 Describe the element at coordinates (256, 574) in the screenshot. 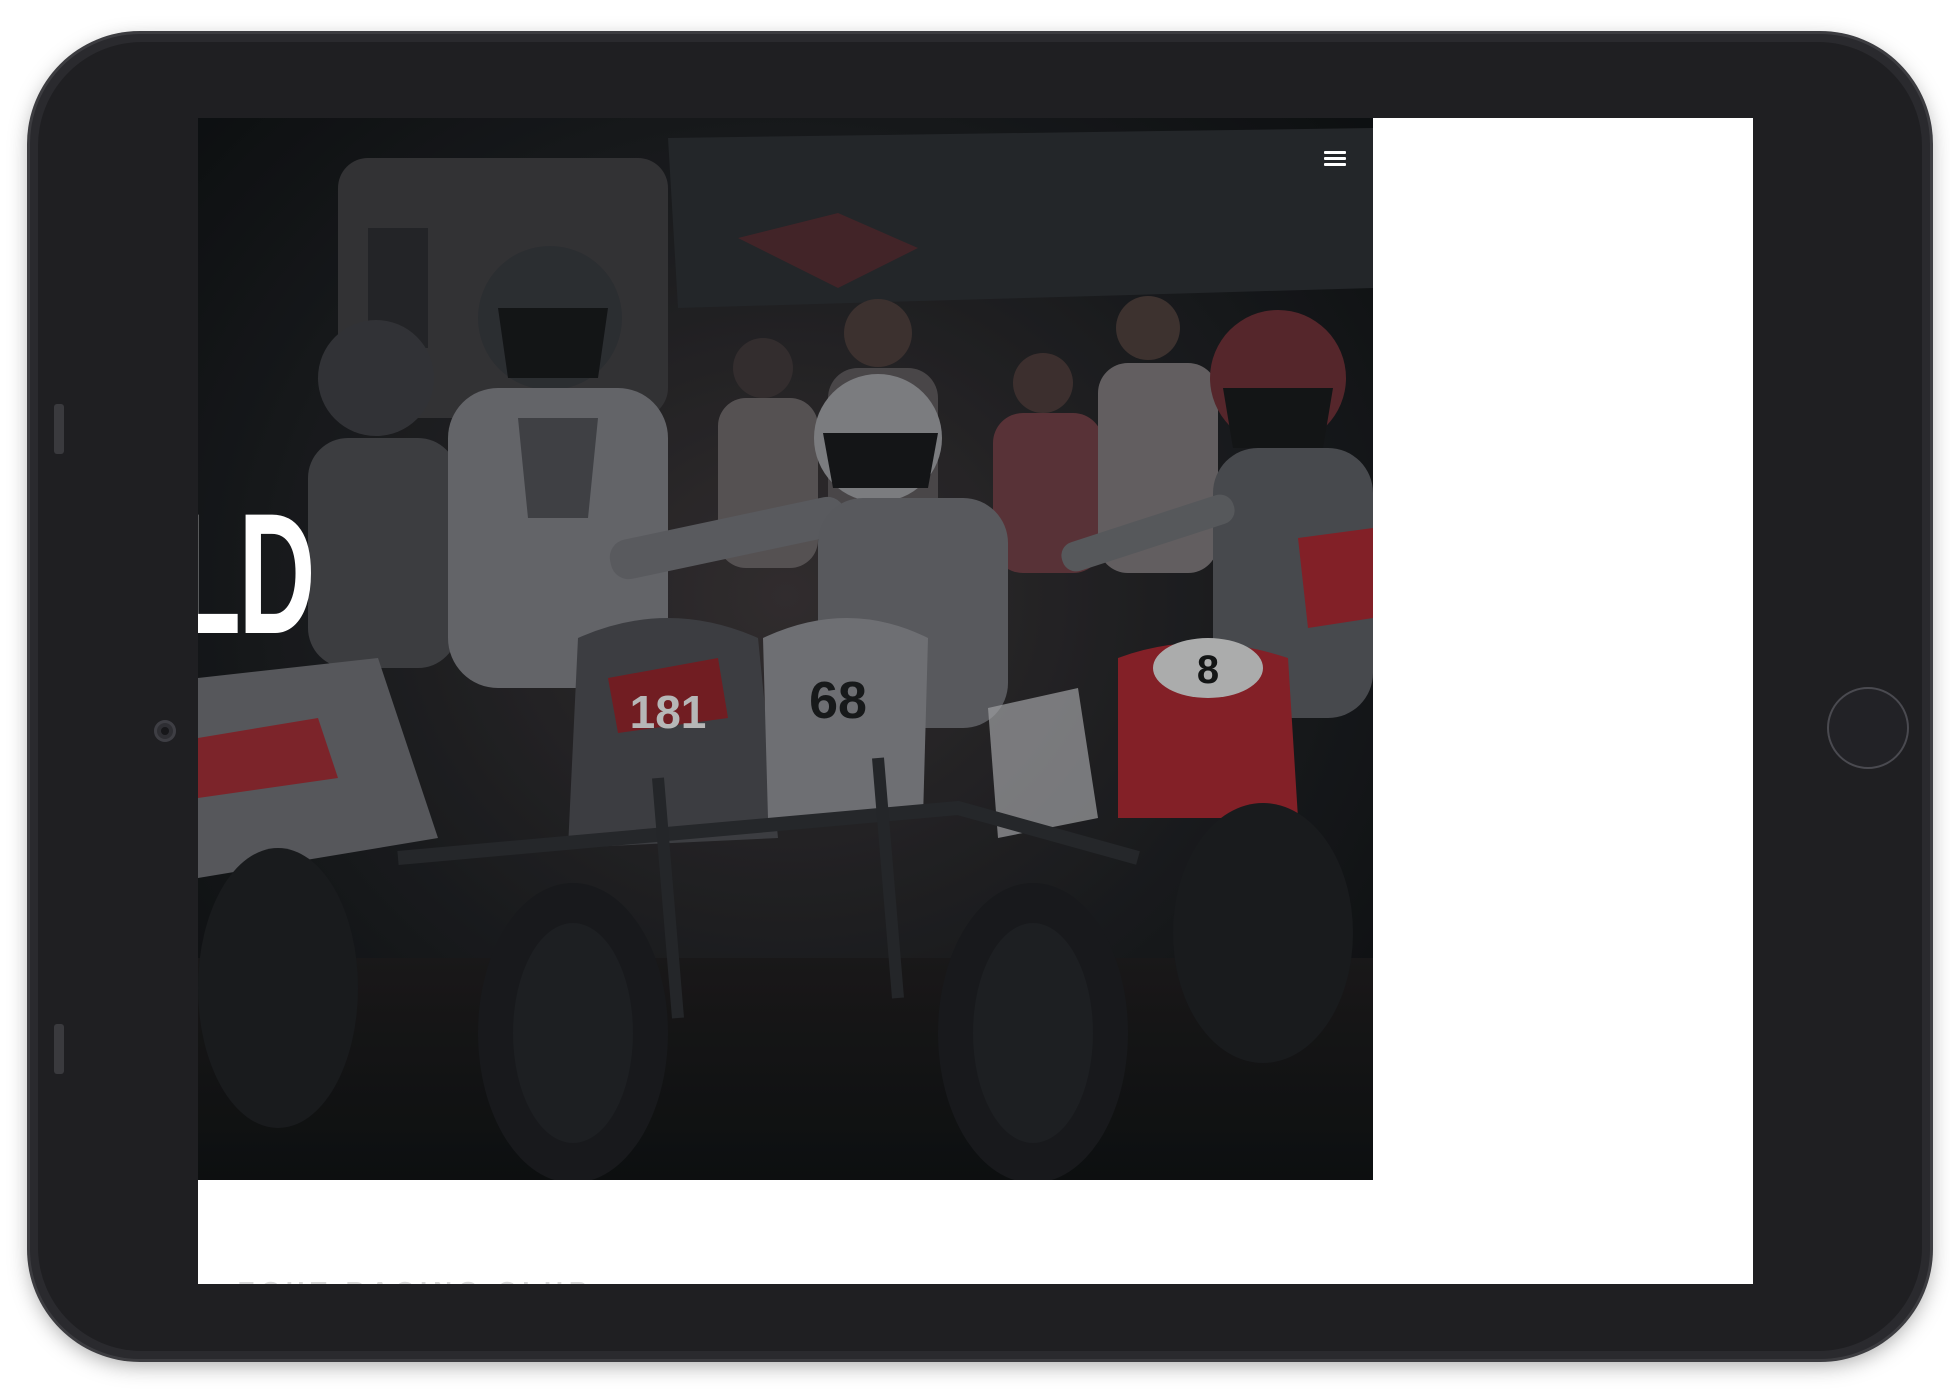

I see `hero-title: IELD` at that location.